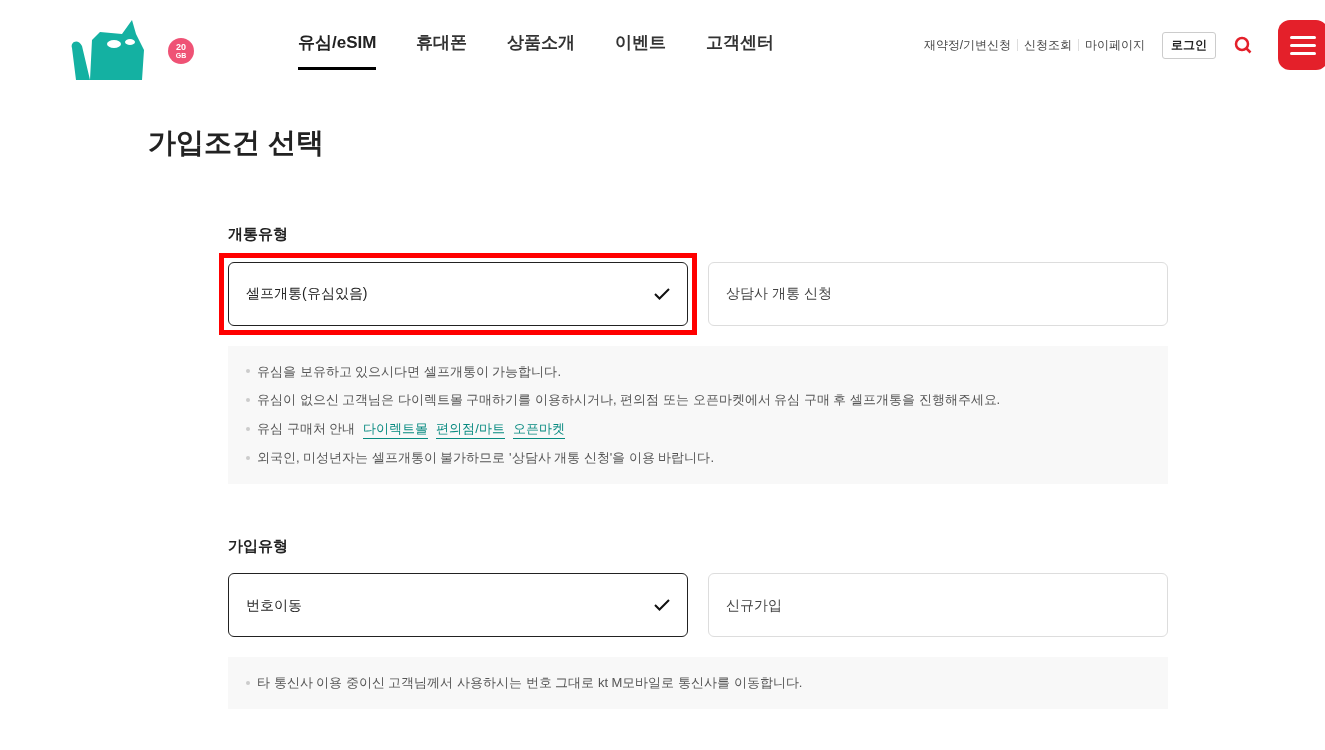  I want to click on option-button: 셀프개통(유심있음), so click(458, 293).